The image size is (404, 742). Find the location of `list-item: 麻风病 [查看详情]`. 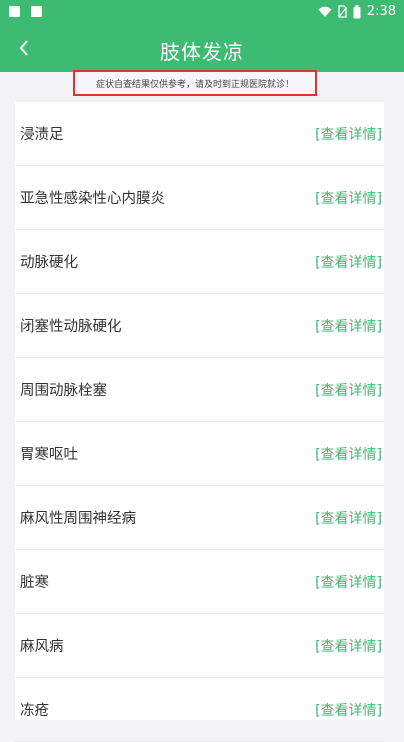

list-item: 麻风病 [查看详情] is located at coordinates (199, 646).